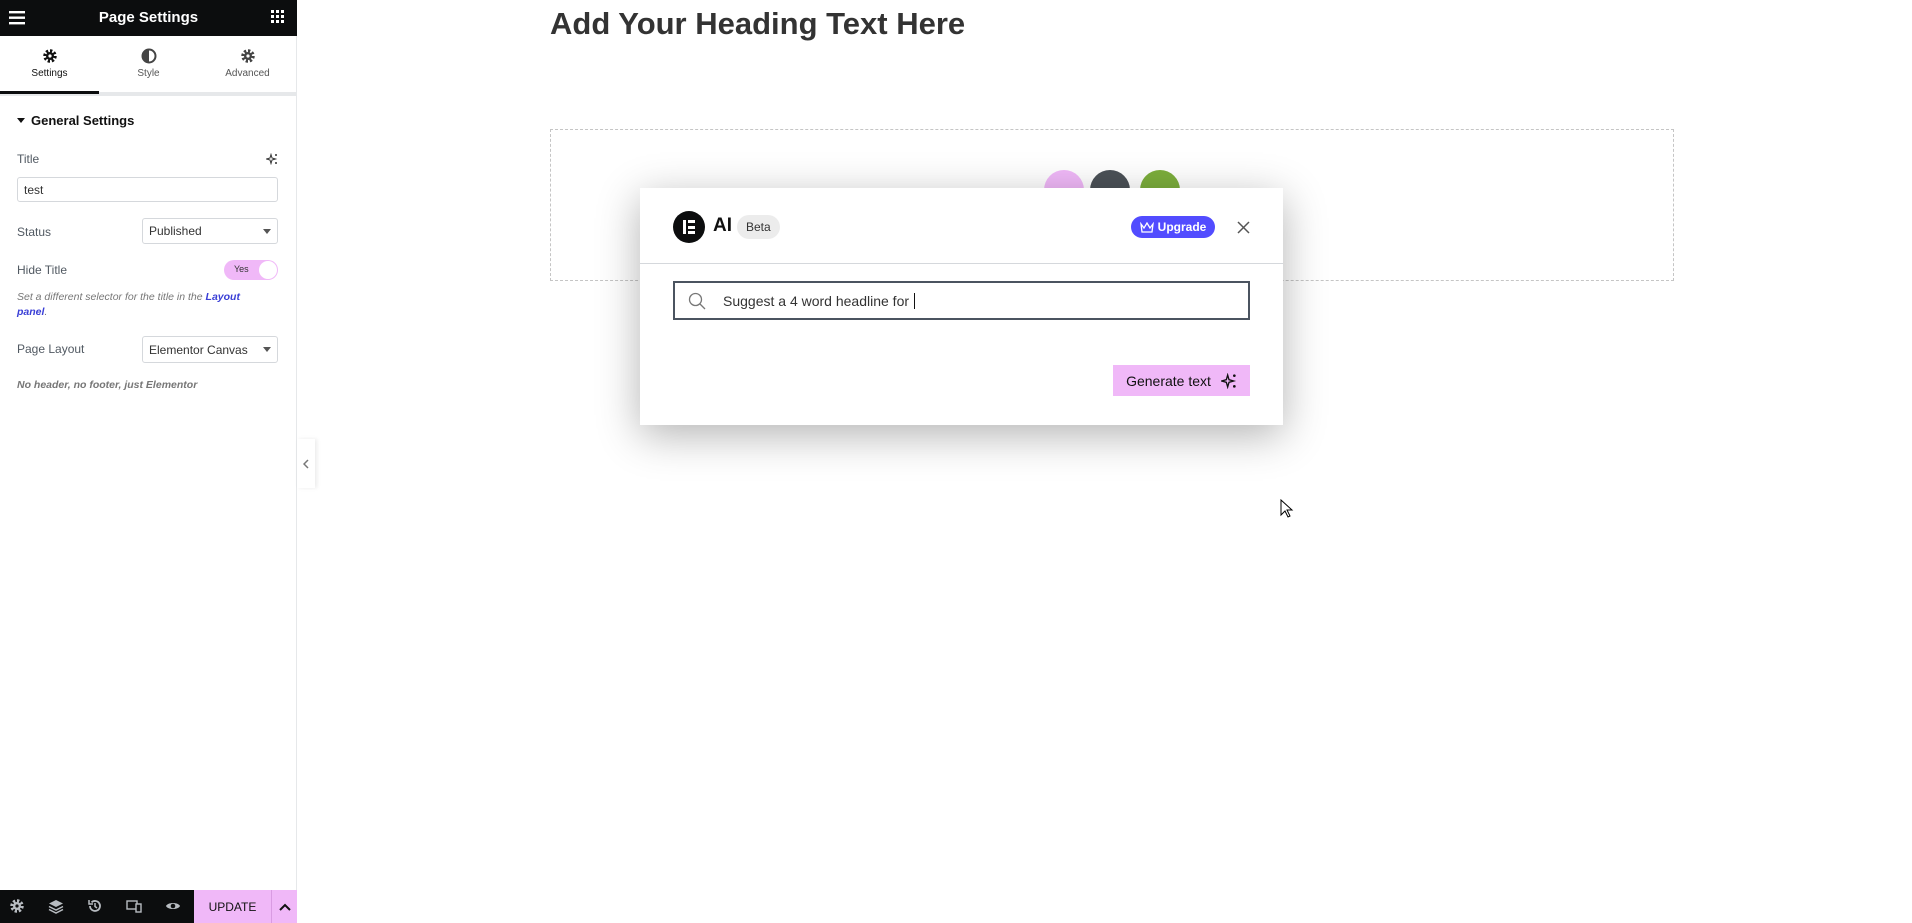 The width and height of the screenshot is (1912, 923). Describe the element at coordinates (147, 189) in the screenshot. I see `title-input: test` at that location.